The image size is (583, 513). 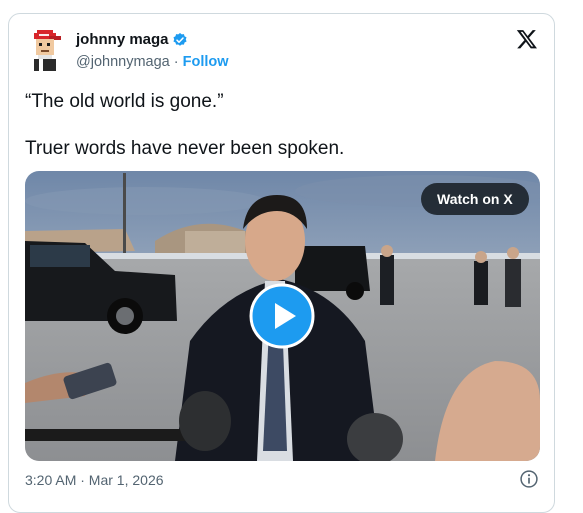 What do you see at coordinates (529, 479) in the screenshot?
I see `info-icon` at bounding box center [529, 479].